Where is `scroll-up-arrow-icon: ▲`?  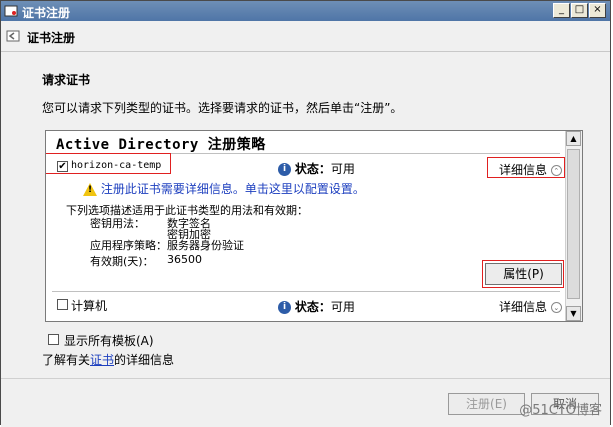
scroll-up-arrow-icon: ▲ is located at coordinates (573, 138).